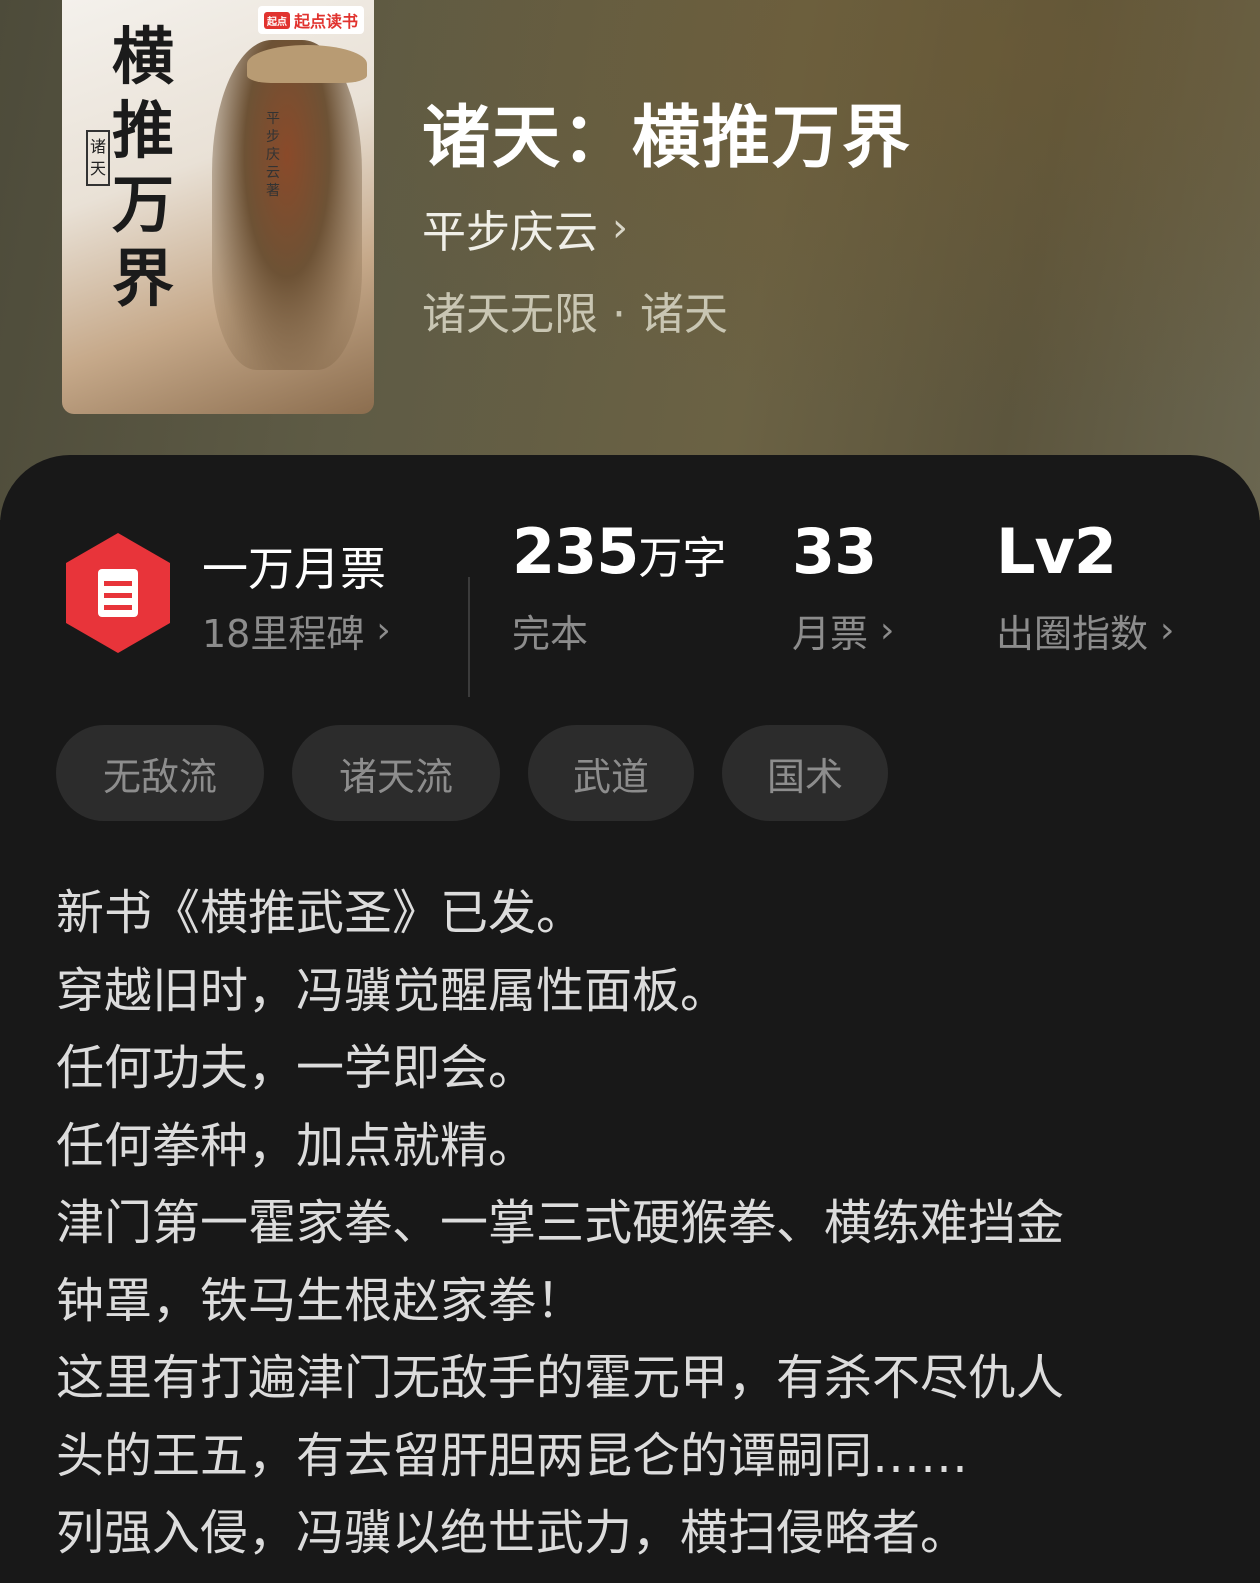 The image size is (1260, 1583). Describe the element at coordinates (287, 205) in the screenshot. I see `cover-warrior-figure` at that location.